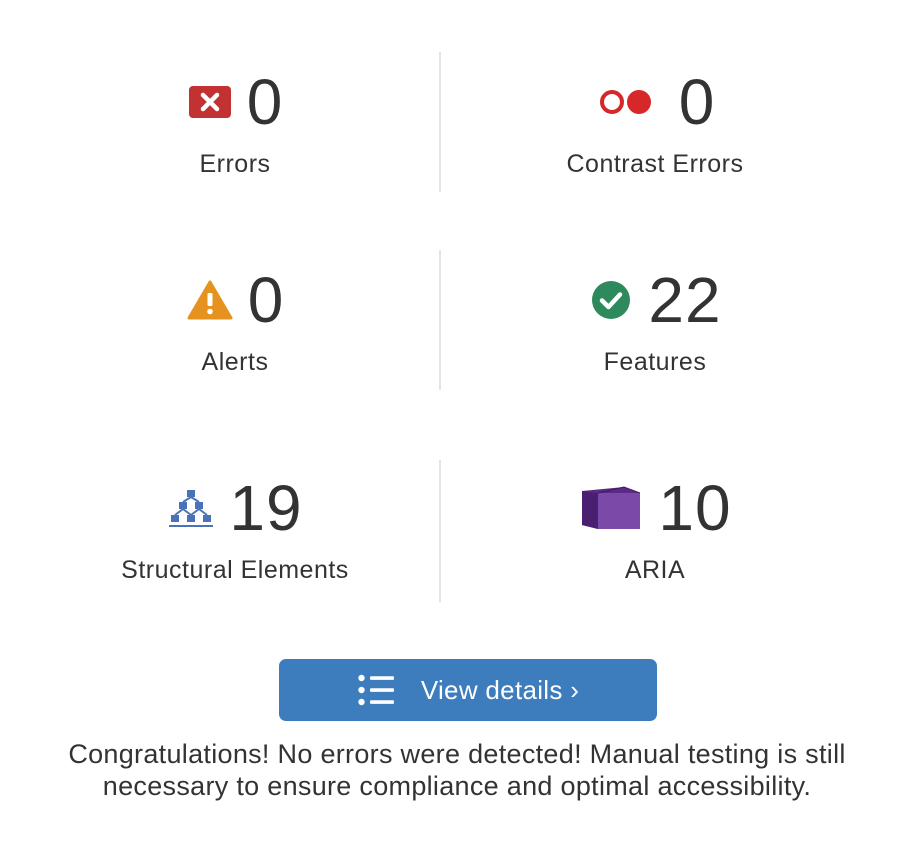  Describe the element at coordinates (655, 508) in the screenshot. I see `aria-metric: 10` at that location.